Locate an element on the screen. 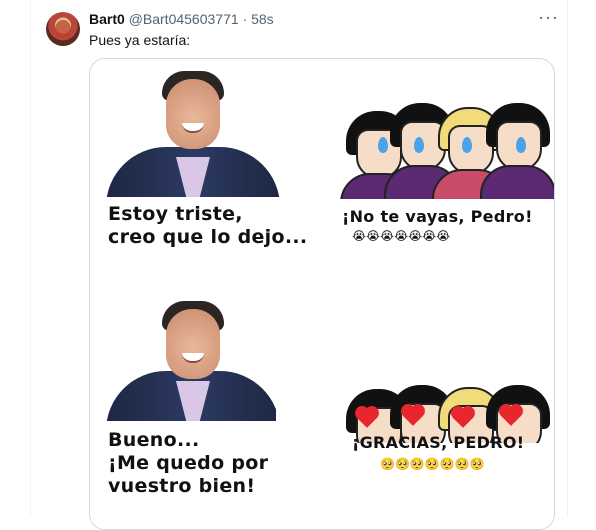 This screenshot has height=530, width=596. author-avatar is located at coordinates (63, 29).